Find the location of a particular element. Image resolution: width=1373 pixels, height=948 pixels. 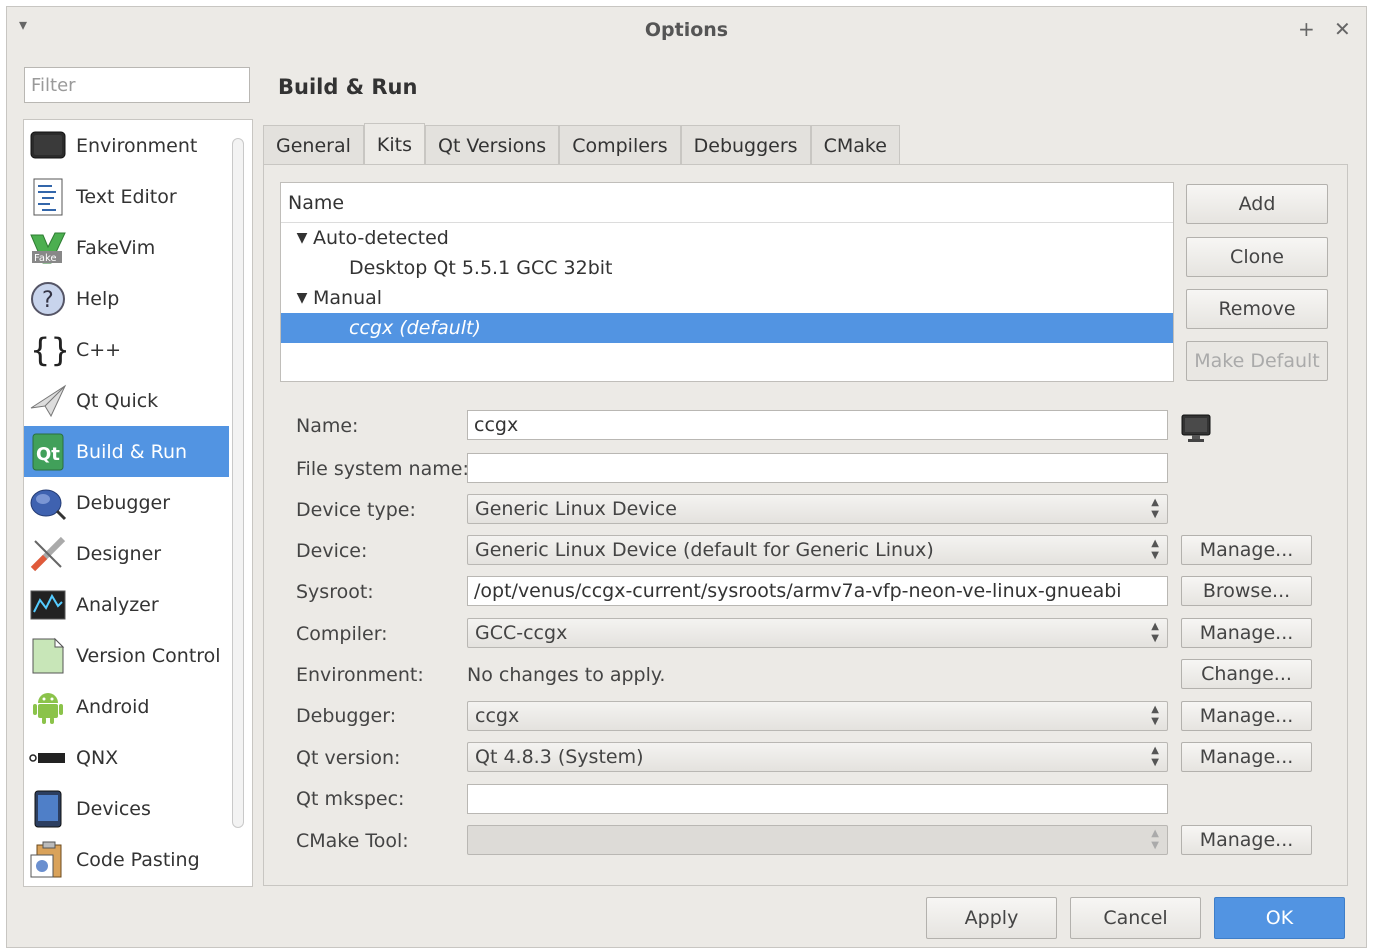

qt-mkspec-input is located at coordinates (817, 799).